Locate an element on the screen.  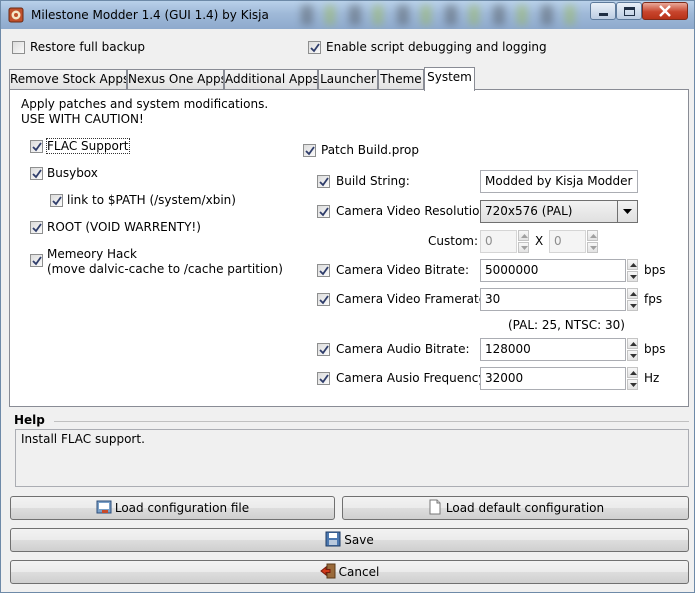
video-bitrate-input: 5000000 is located at coordinates (553, 270).